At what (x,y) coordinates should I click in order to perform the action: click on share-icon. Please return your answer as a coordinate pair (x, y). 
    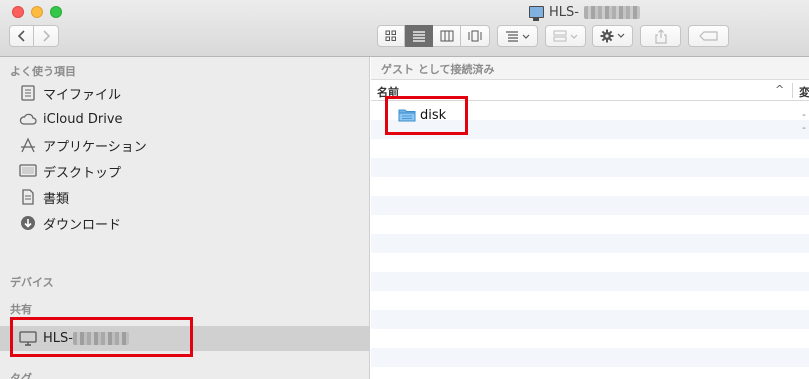
    Looking at the image, I should click on (660, 36).